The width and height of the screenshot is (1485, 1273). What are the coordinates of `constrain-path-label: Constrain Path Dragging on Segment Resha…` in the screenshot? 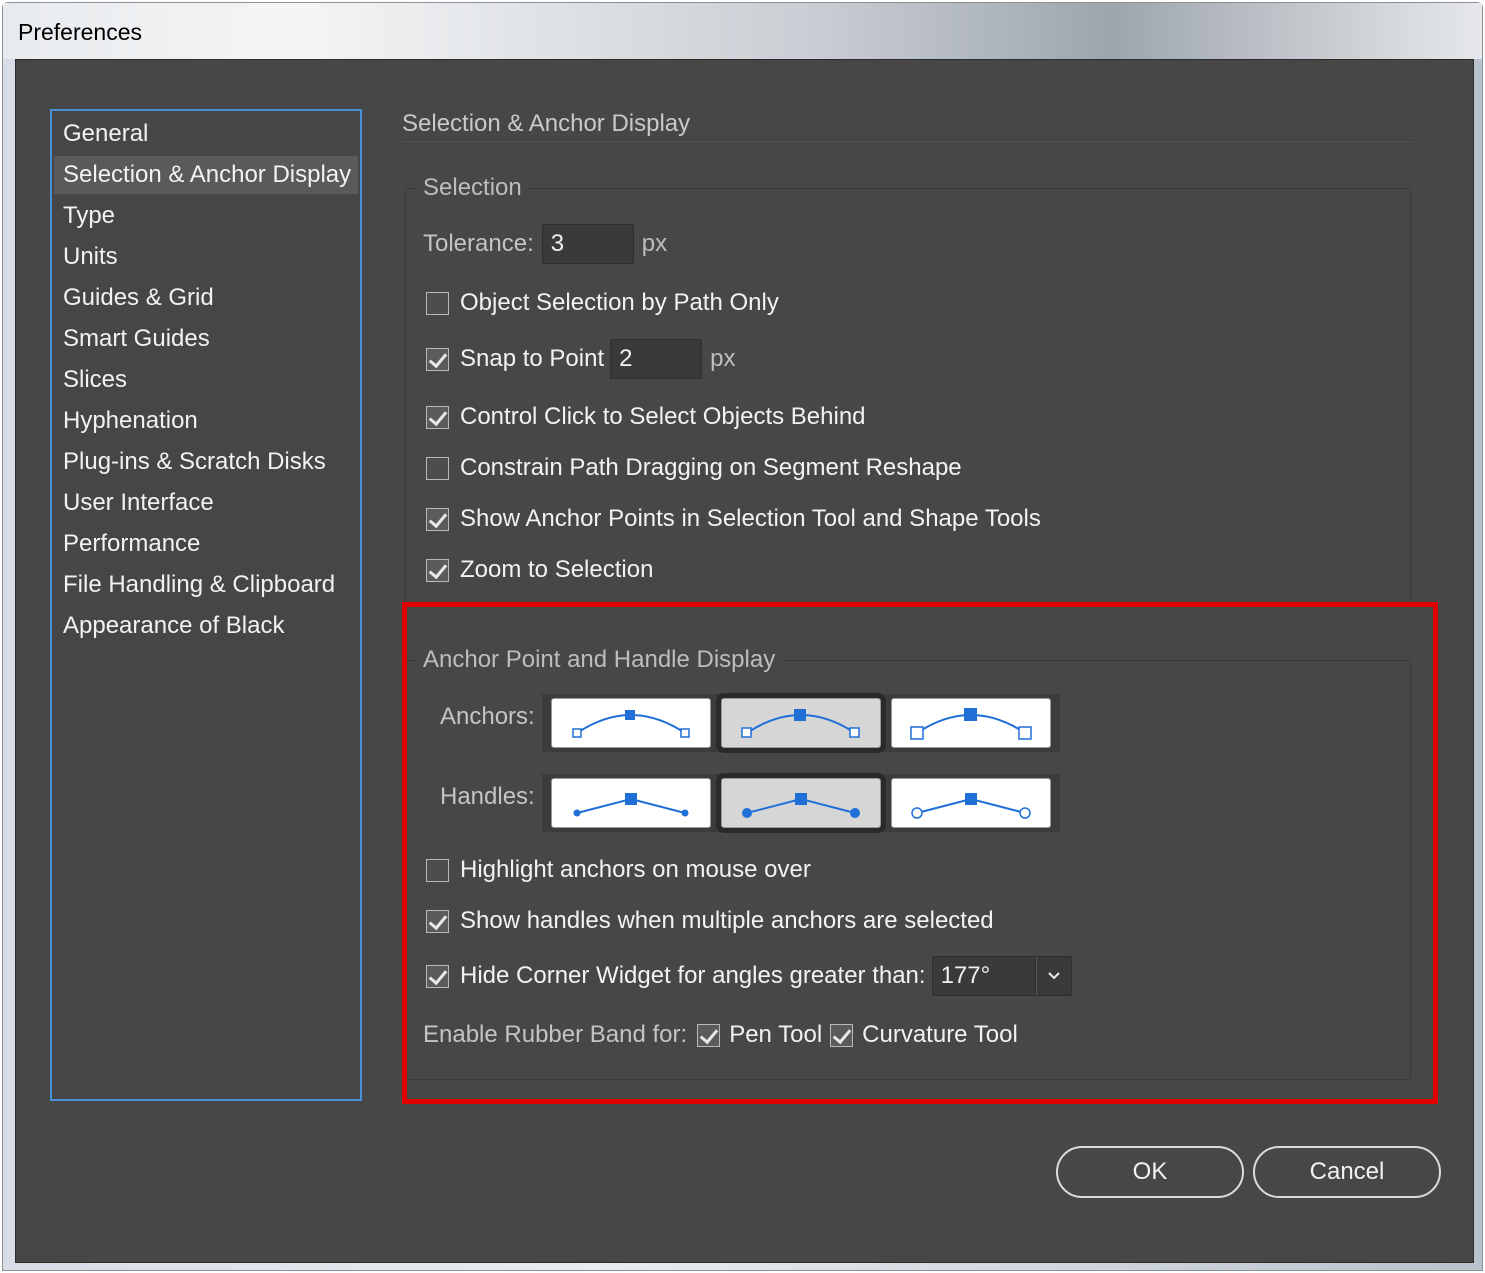 It's located at (711, 467).